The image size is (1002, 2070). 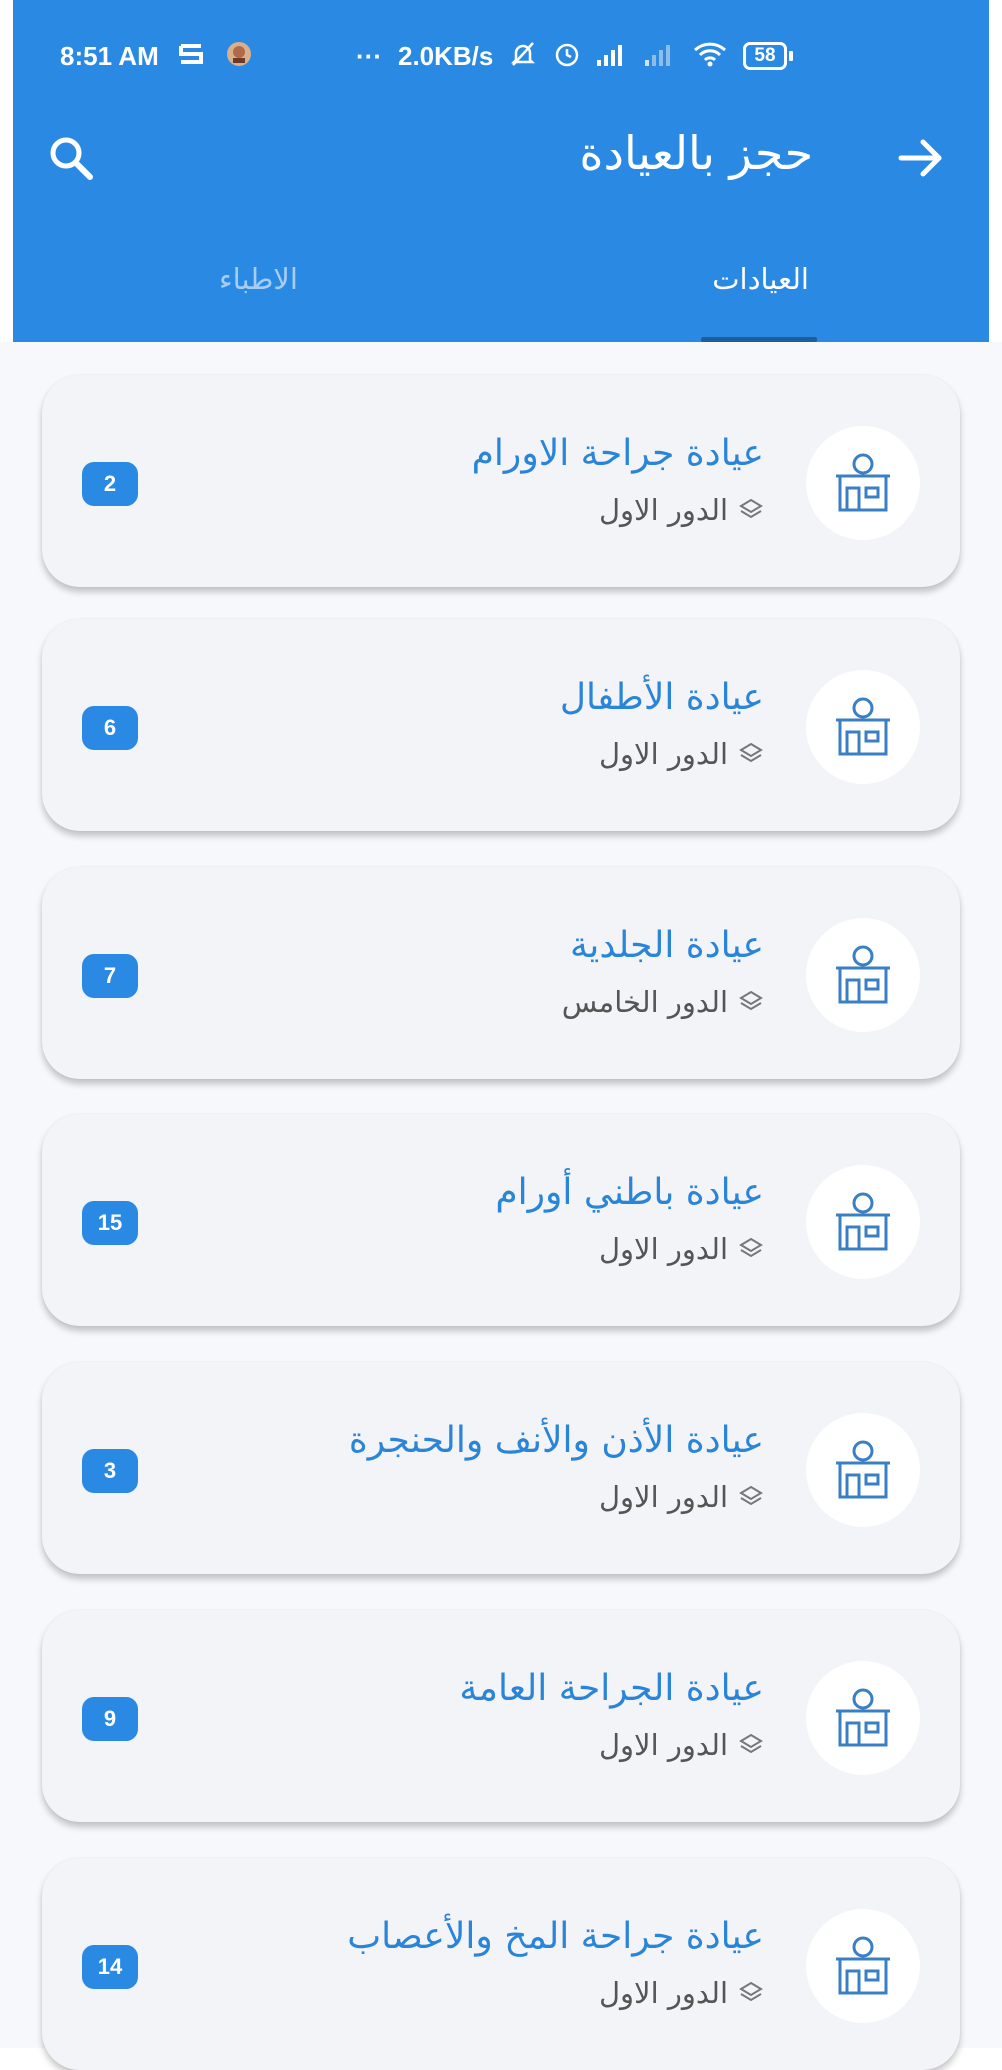 What do you see at coordinates (661, 56) in the screenshot?
I see `signal-weak-icon` at bounding box center [661, 56].